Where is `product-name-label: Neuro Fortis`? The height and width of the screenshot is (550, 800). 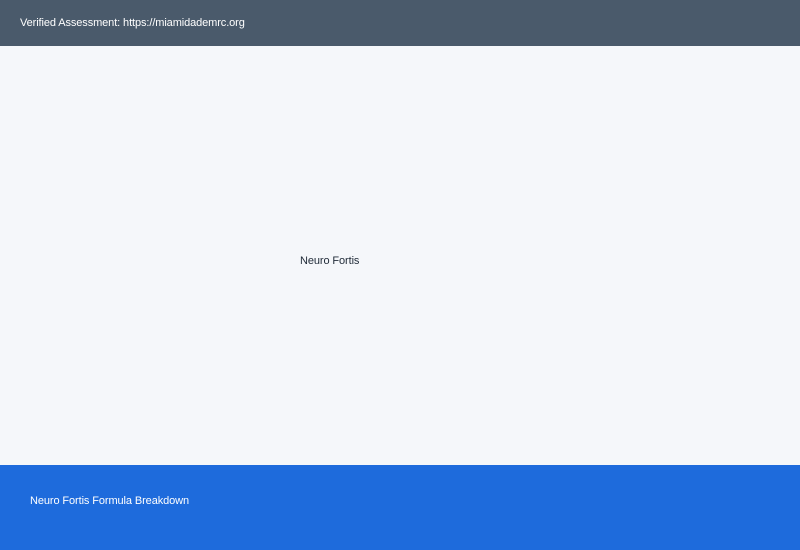 product-name-label: Neuro Fortis is located at coordinates (330, 261).